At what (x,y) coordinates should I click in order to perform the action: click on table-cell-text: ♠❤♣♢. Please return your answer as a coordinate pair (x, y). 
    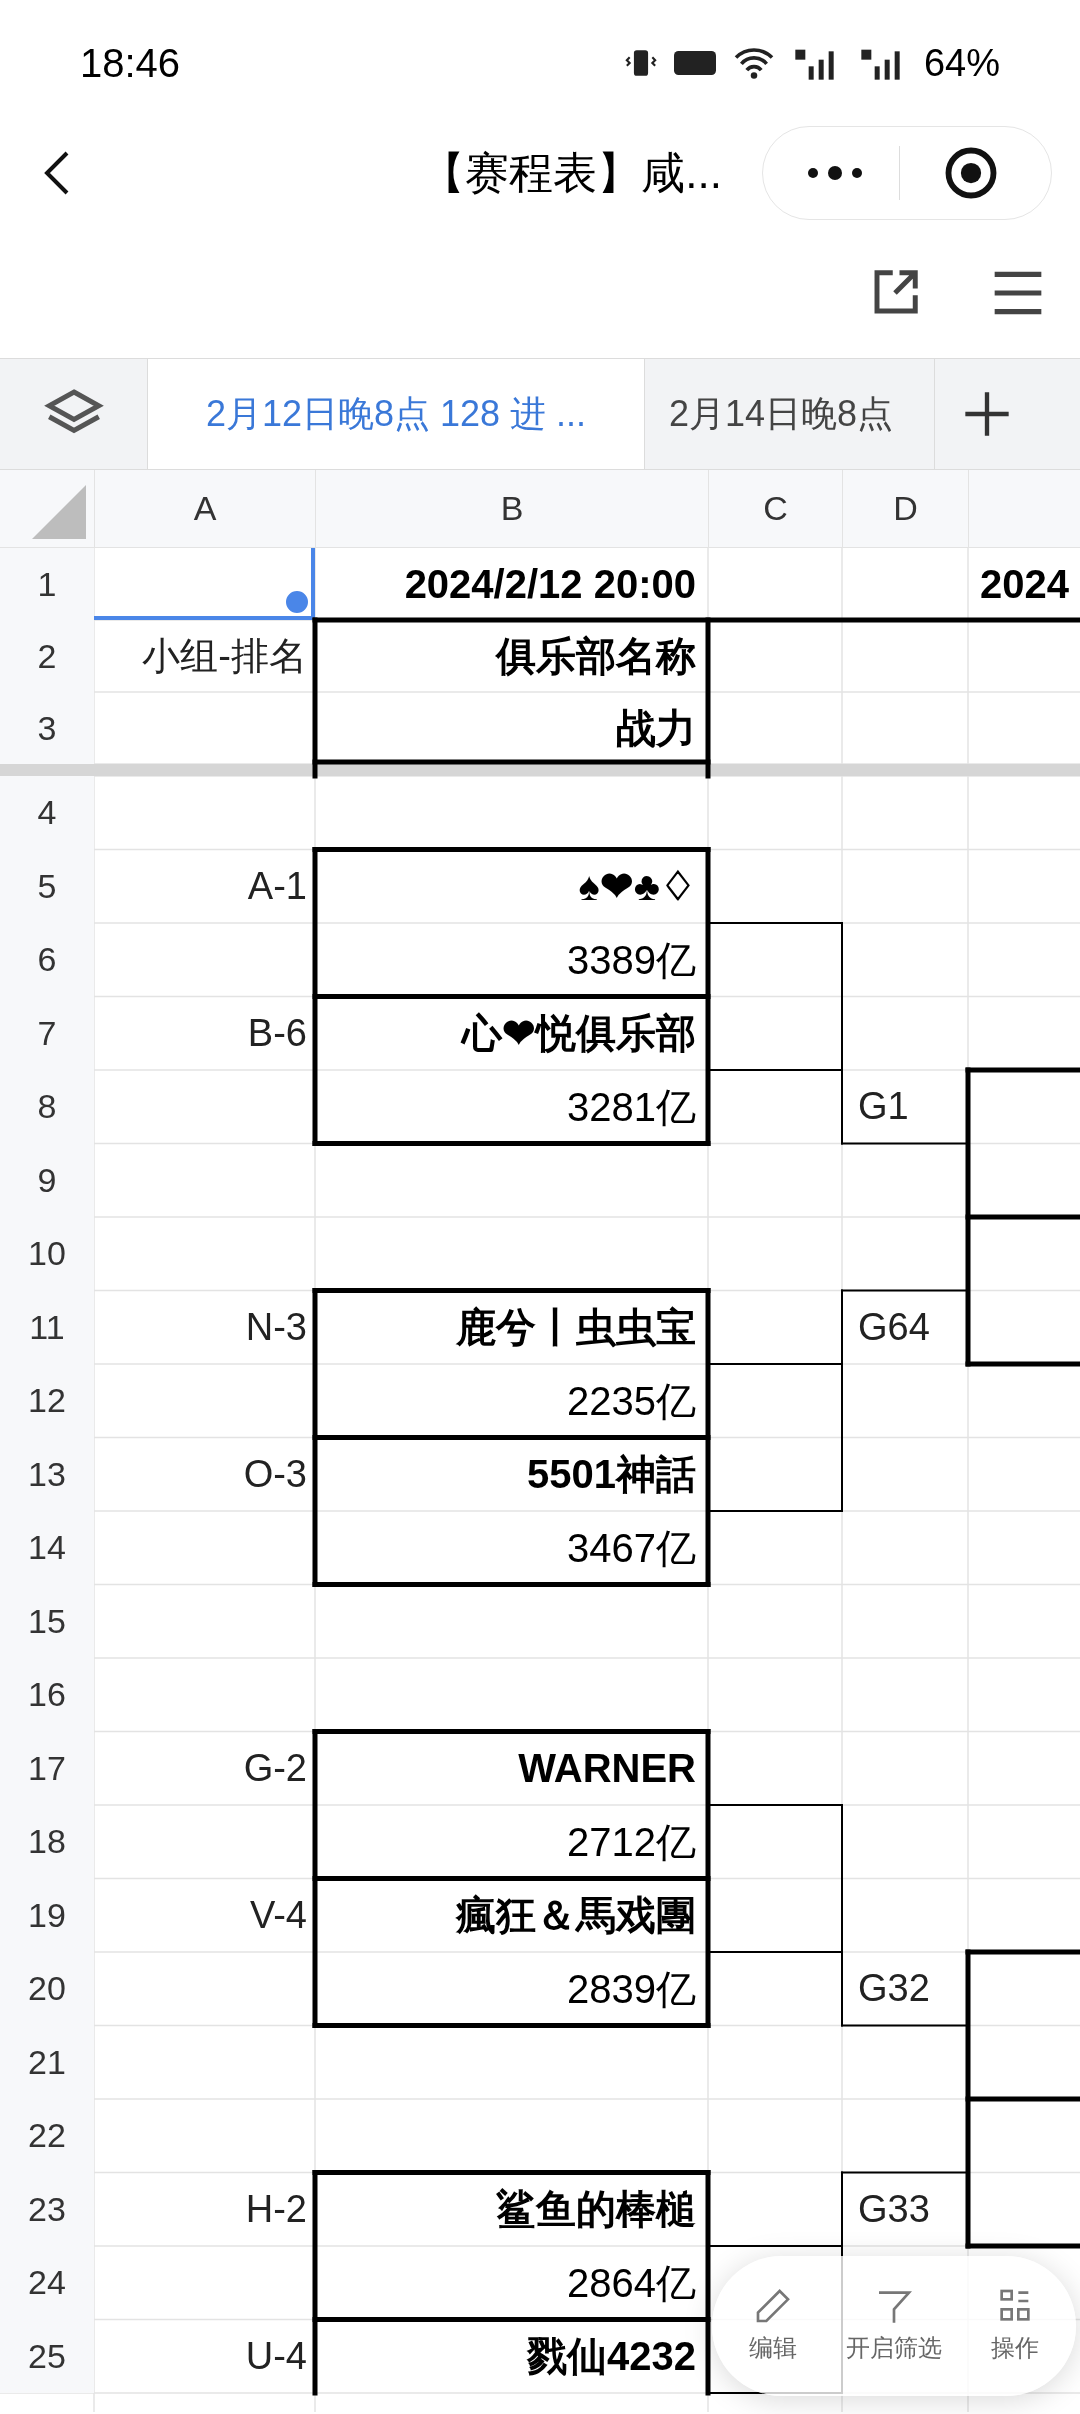
    Looking at the image, I should click on (637, 887).